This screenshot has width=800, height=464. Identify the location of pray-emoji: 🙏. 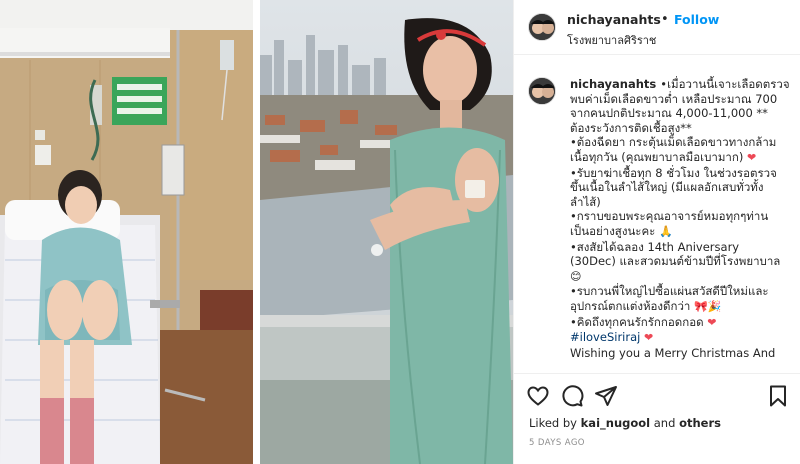
(666, 231).